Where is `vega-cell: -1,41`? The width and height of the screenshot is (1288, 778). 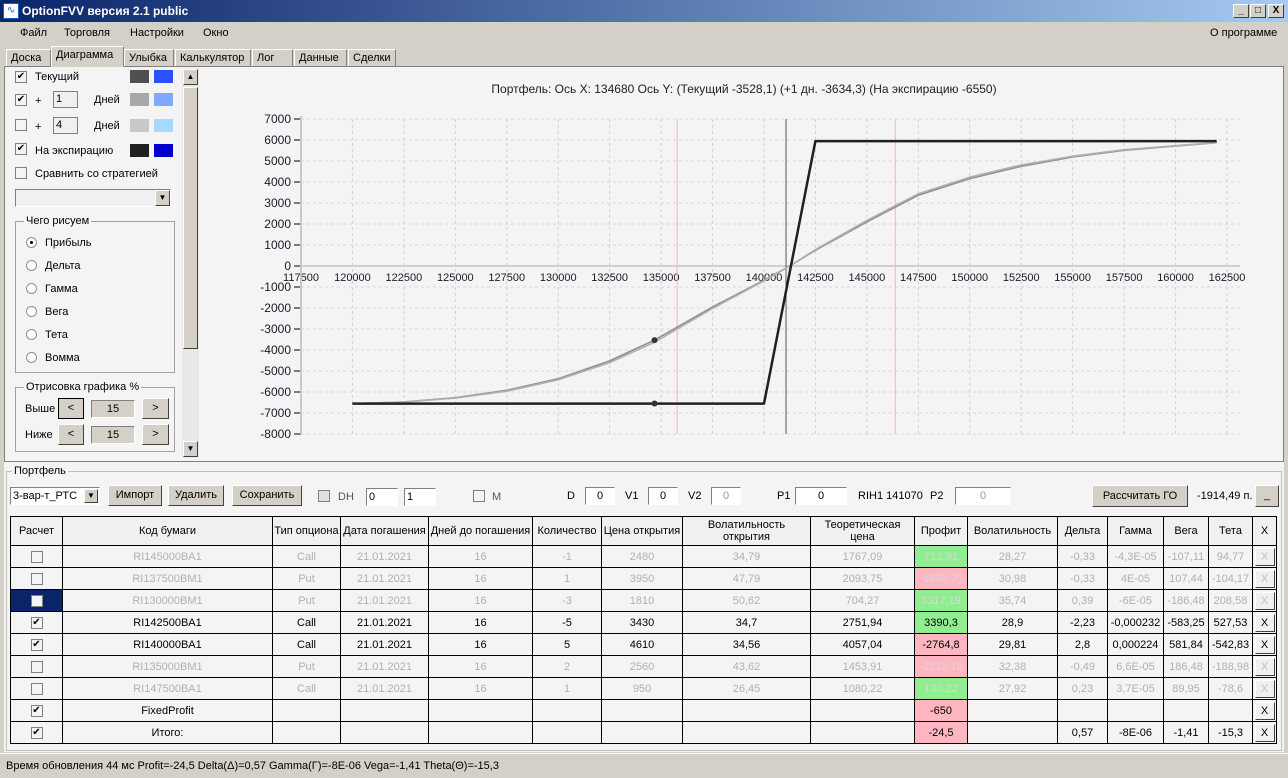 vega-cell: -1,41 is located at coordinates (1186, 732).